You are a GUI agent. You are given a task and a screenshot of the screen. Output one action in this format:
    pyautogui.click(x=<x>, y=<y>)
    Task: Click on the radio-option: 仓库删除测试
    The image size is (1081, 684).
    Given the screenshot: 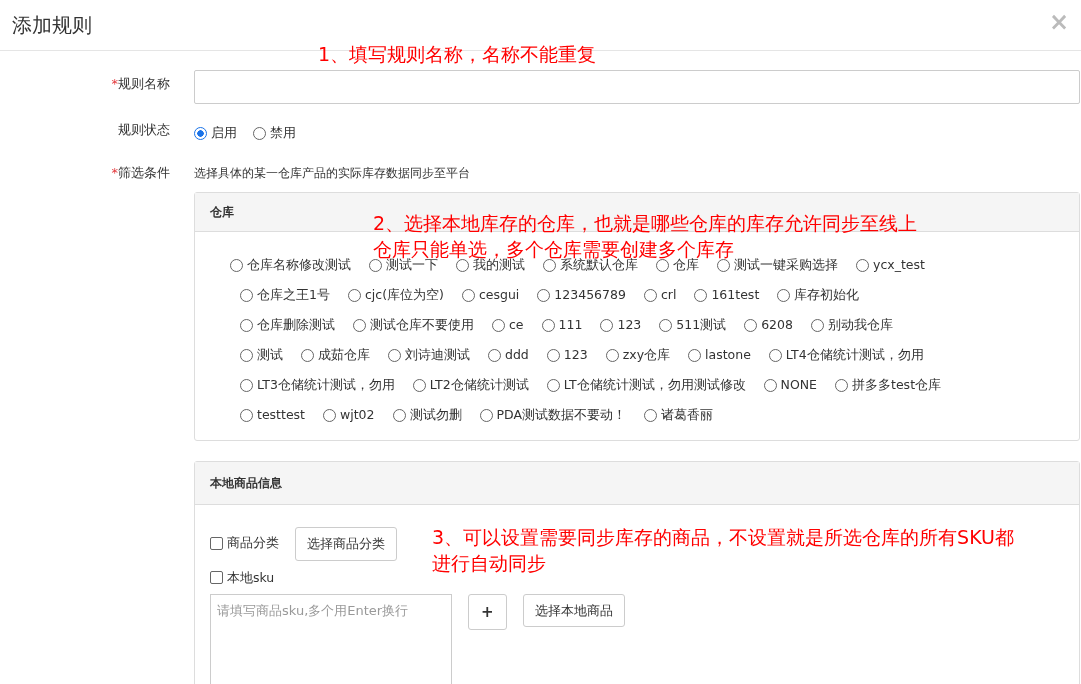 What is the action you would take?
    pyautogui.click(x=287, y=325)
    